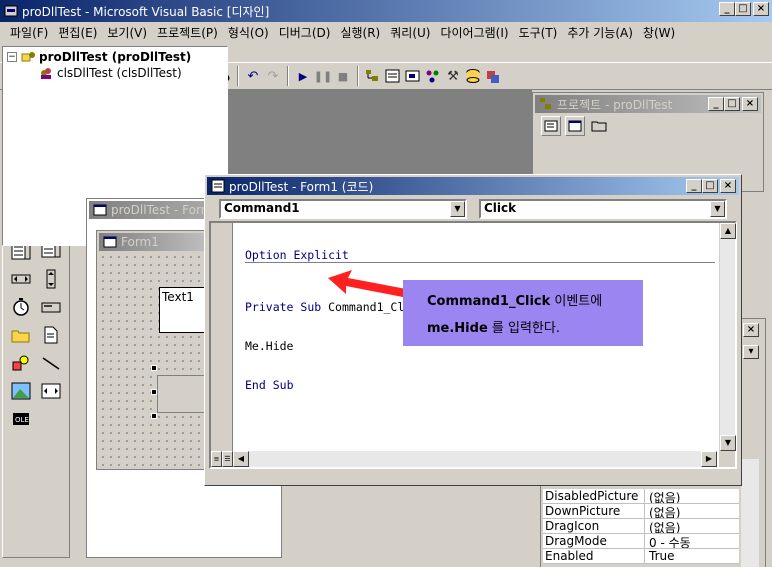  What do you see at coordinates (303, 76) in the screenshot?
I see `start-icon: ▶` at bounding box center [303, 76].